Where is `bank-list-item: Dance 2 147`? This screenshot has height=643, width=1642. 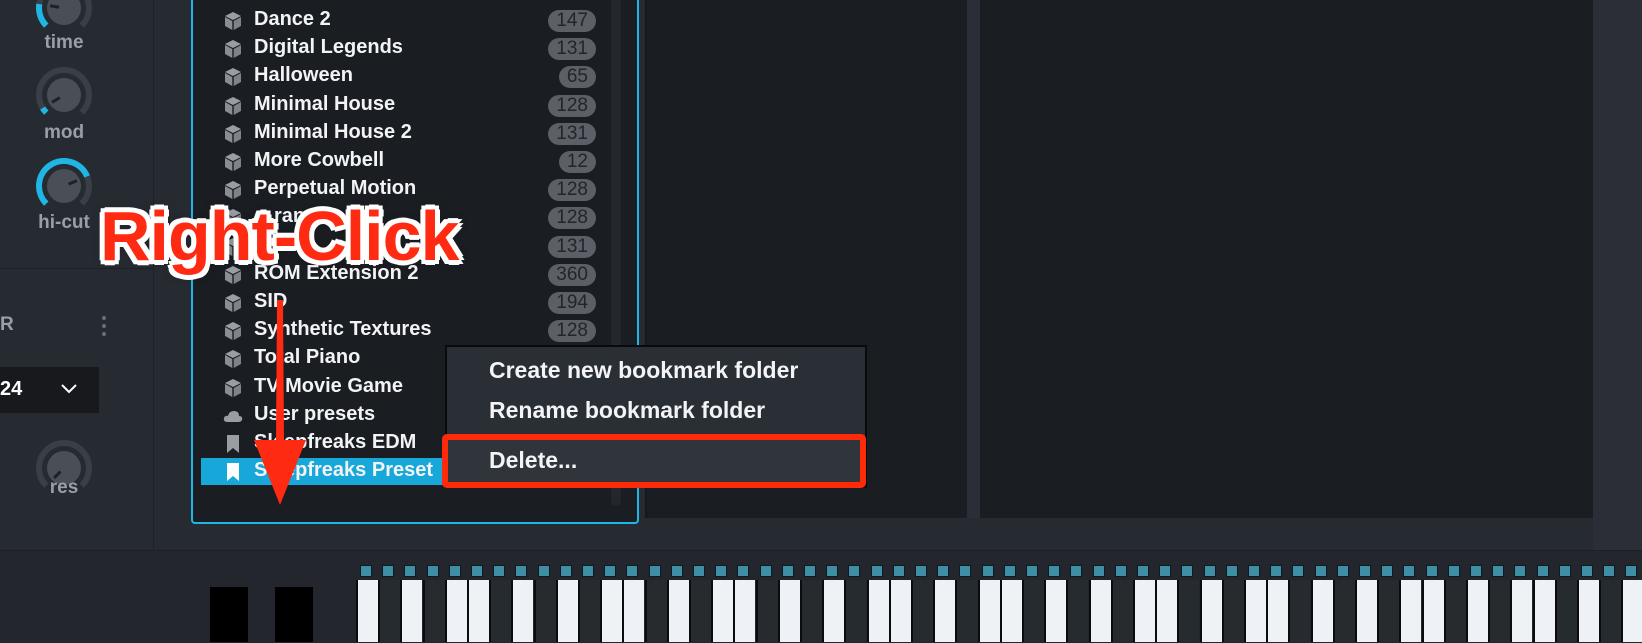
bank-list-item: Dance 2 147 is located at coordinates (398, 20).